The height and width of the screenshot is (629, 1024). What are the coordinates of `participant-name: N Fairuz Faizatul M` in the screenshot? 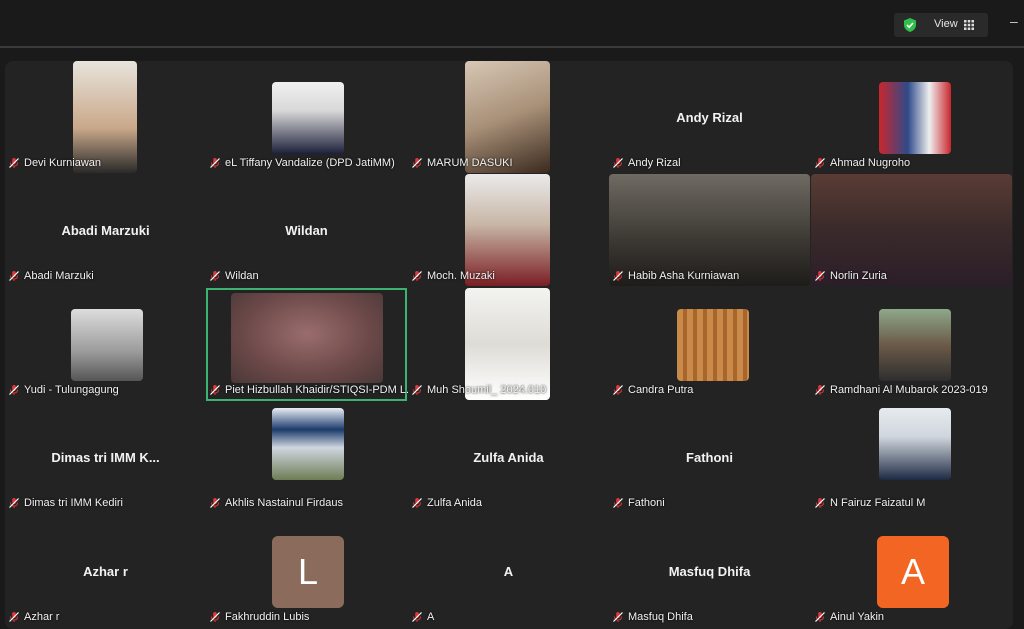 It's located at (878, 503).